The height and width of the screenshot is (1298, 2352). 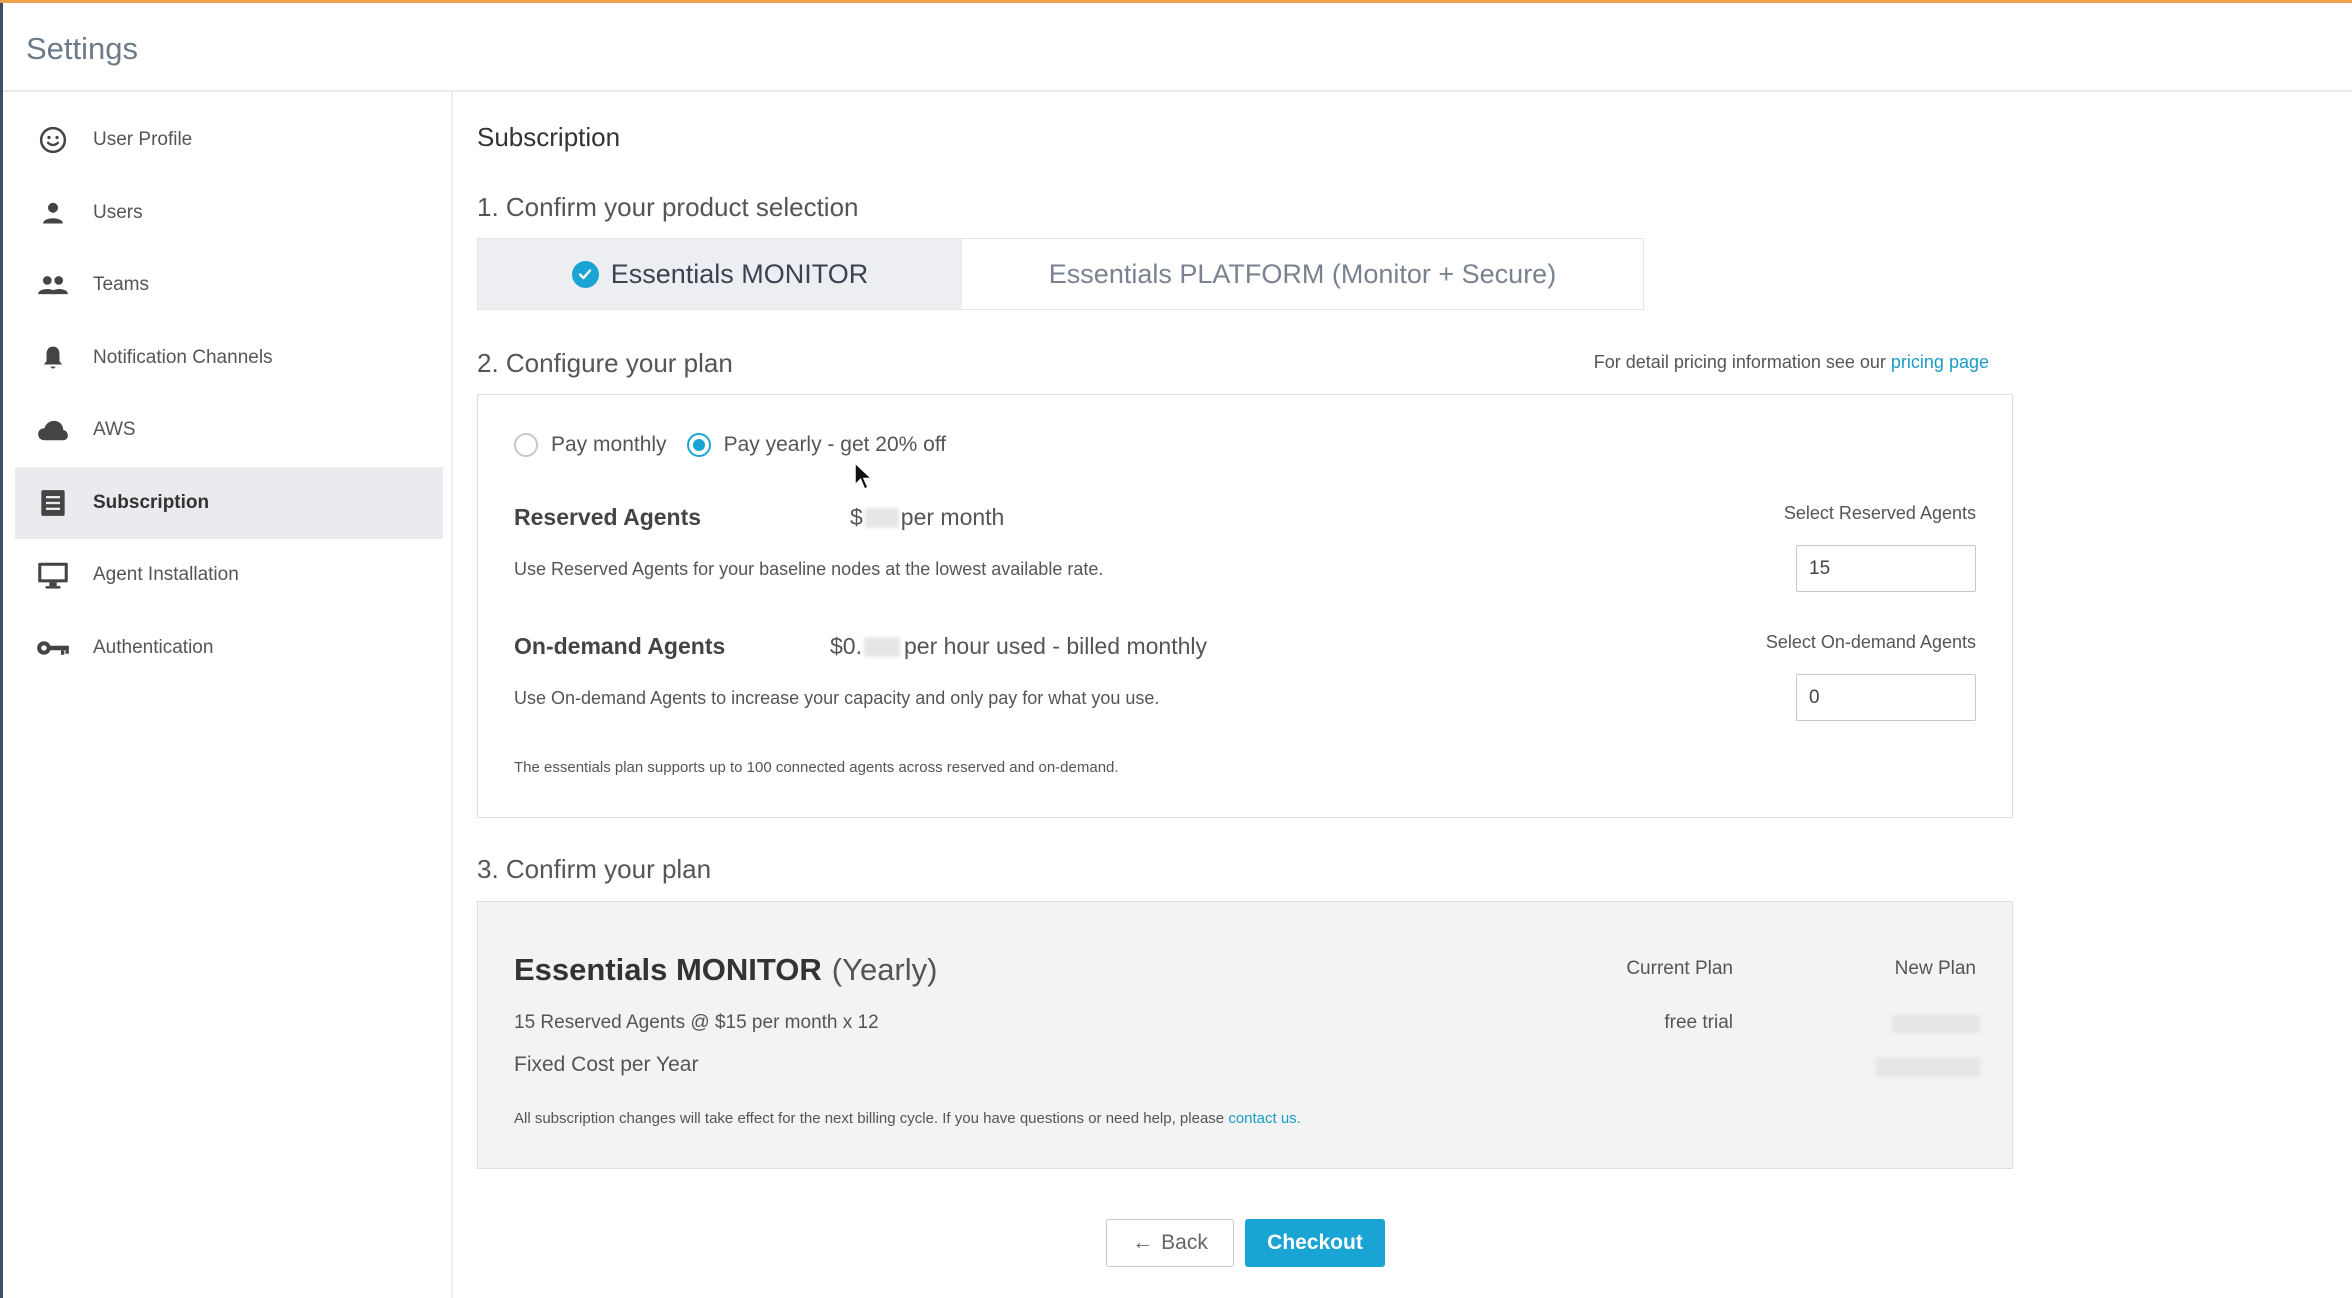 What do you see at coordinates (229, 213) in the screenshot?
I see `sidebar-item-users: Users` at bounding box center [229, 213].